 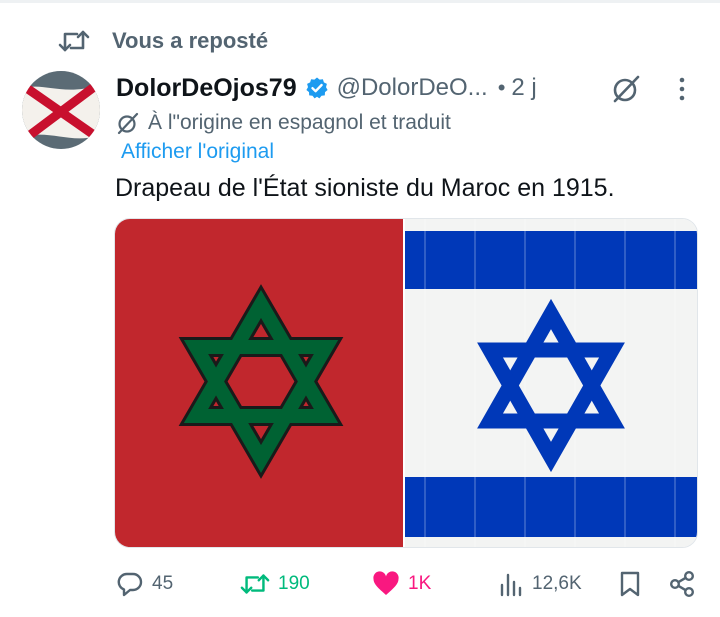 I want to click on more-options-button, so click(x=682, y=89).